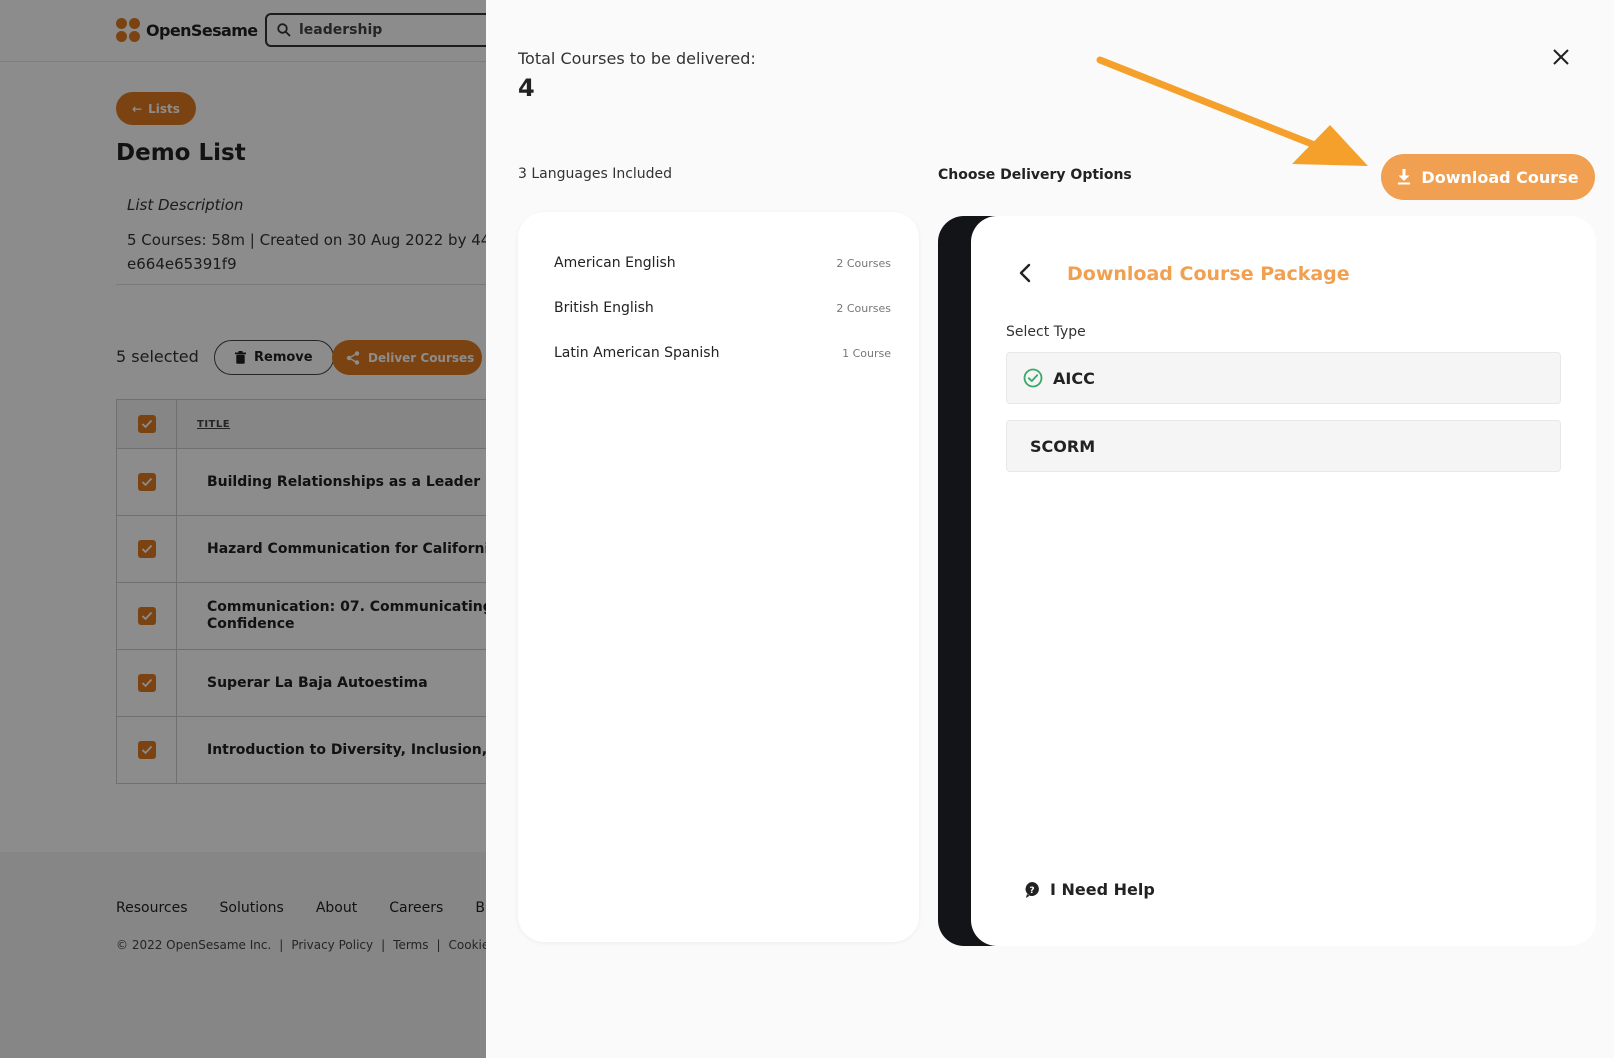 The image size is (1614, 1058). I want to click on check-circle-icon, so click(1033, 378).